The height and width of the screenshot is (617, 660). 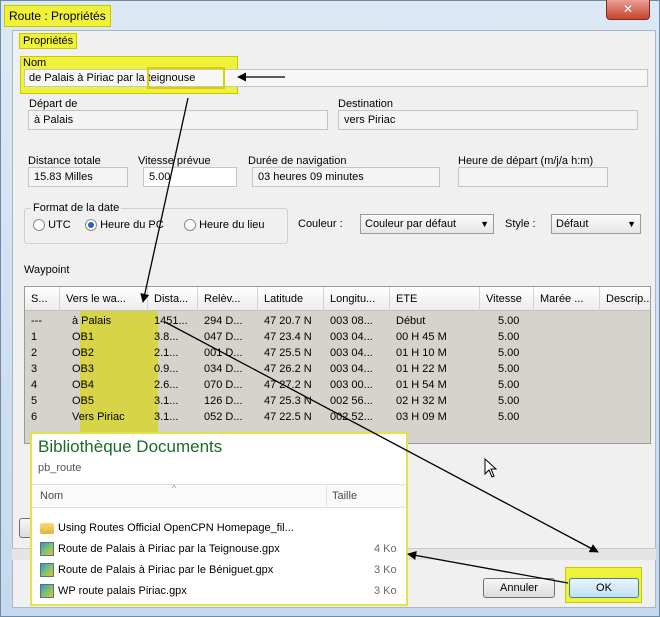 I want to click on file-name: WP route palais Piriac.gpx, so click(x=122, y=591).